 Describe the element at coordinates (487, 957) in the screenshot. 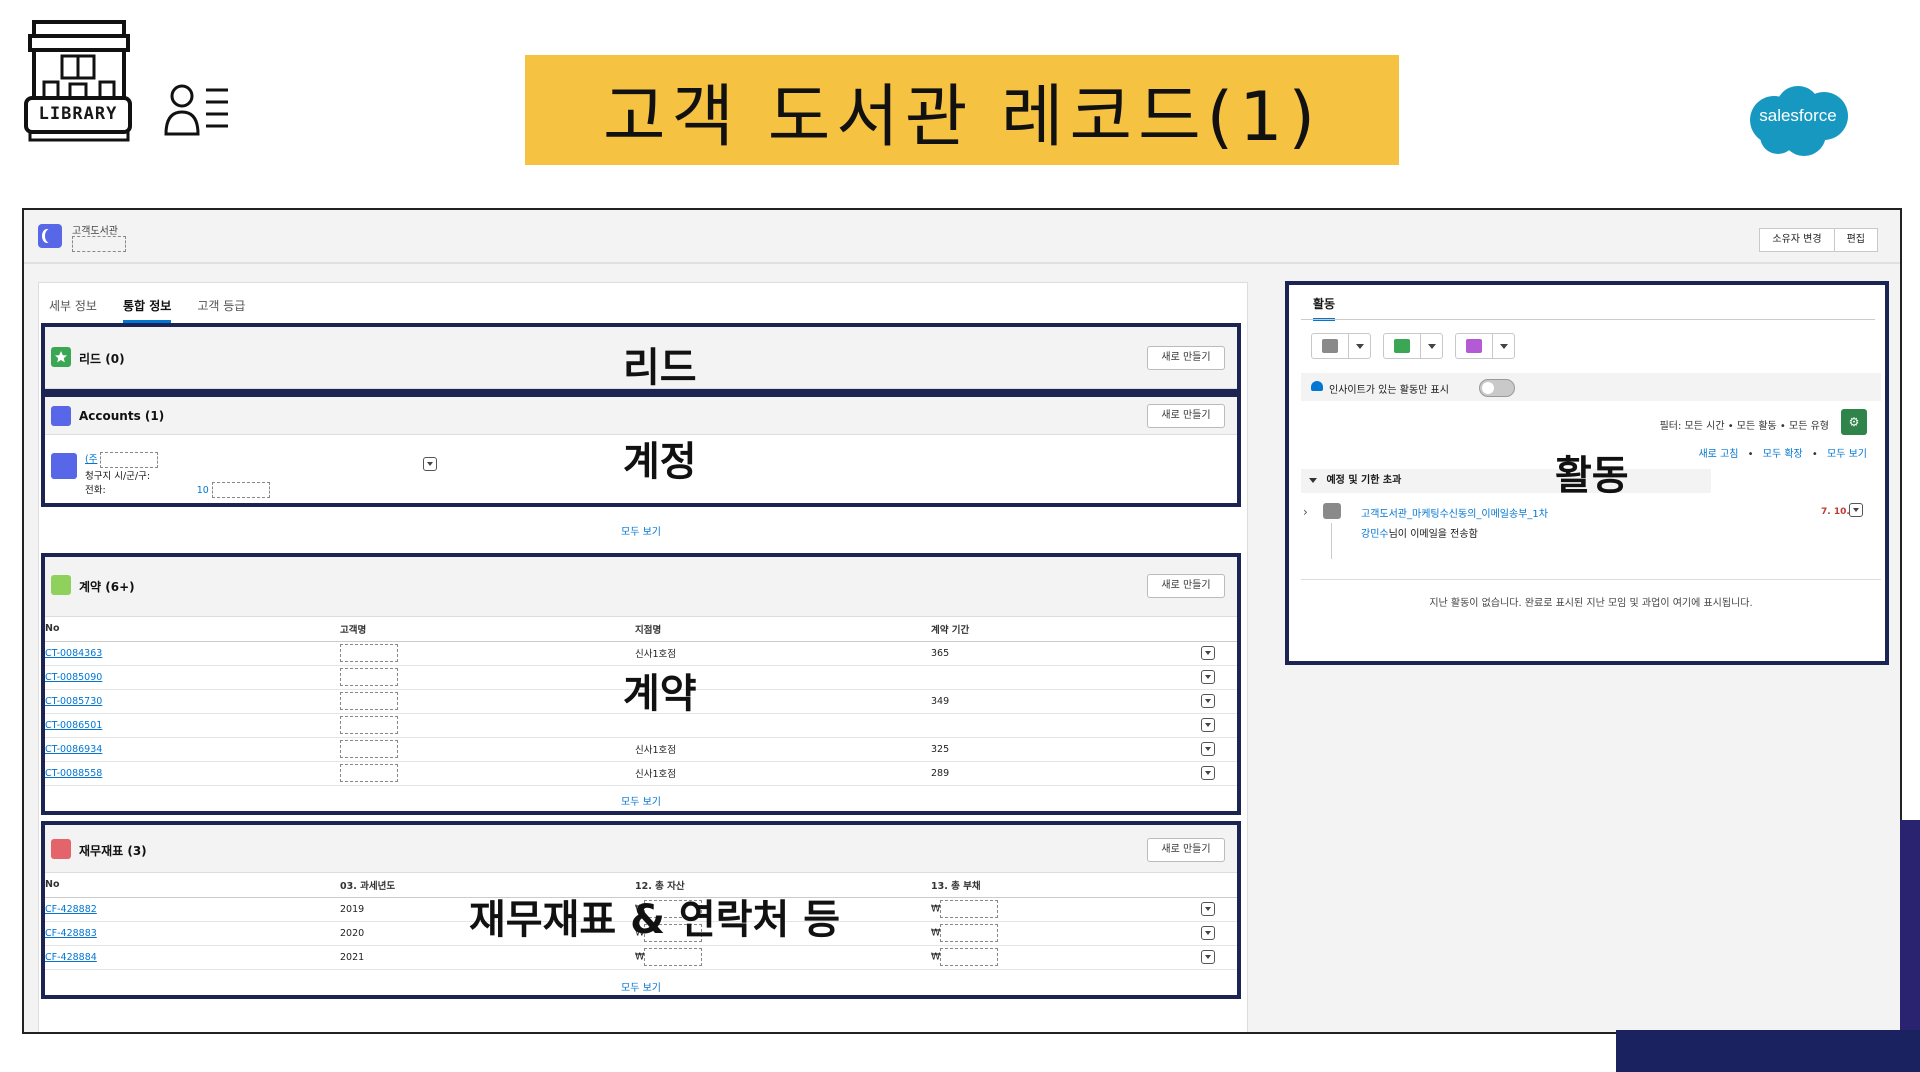

I see `year-cell: 2021` at that location.